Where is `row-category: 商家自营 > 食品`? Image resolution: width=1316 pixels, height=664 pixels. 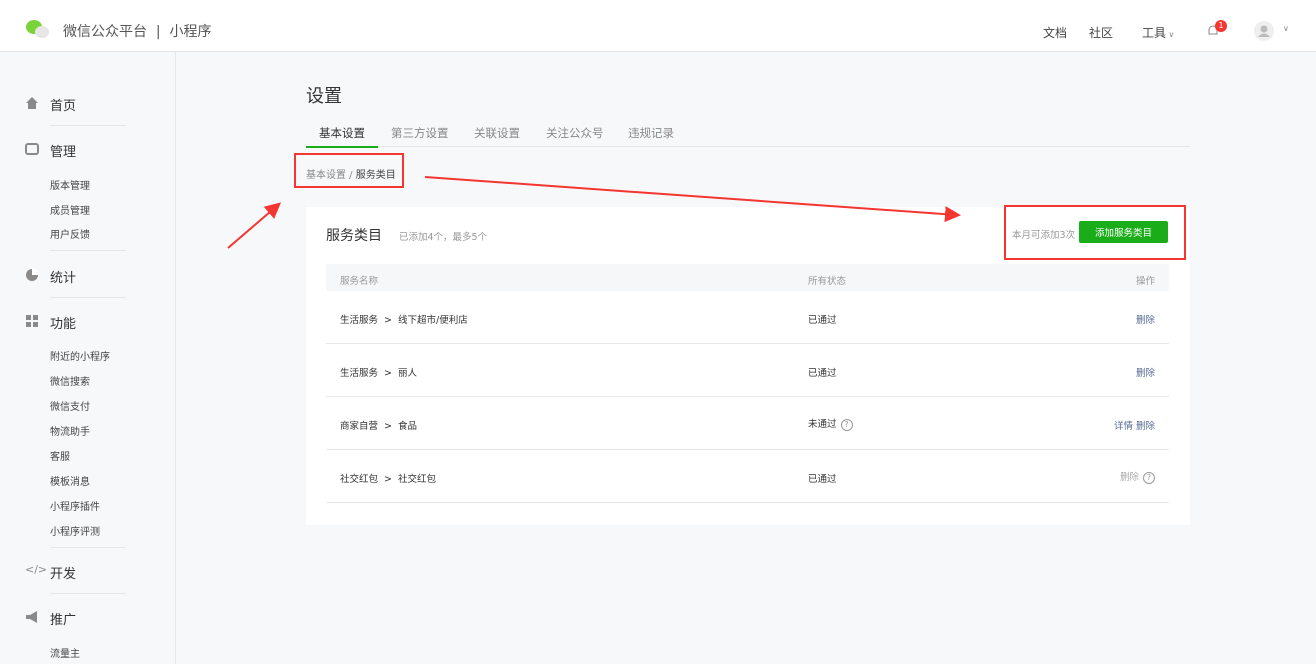 row-category: 商家自营 > 食品 is located at coordinates (379, 426).